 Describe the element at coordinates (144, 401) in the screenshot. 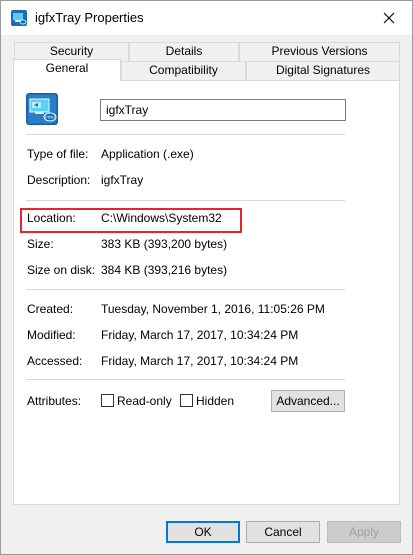

I see `read-only-label: Read-only` at that location.